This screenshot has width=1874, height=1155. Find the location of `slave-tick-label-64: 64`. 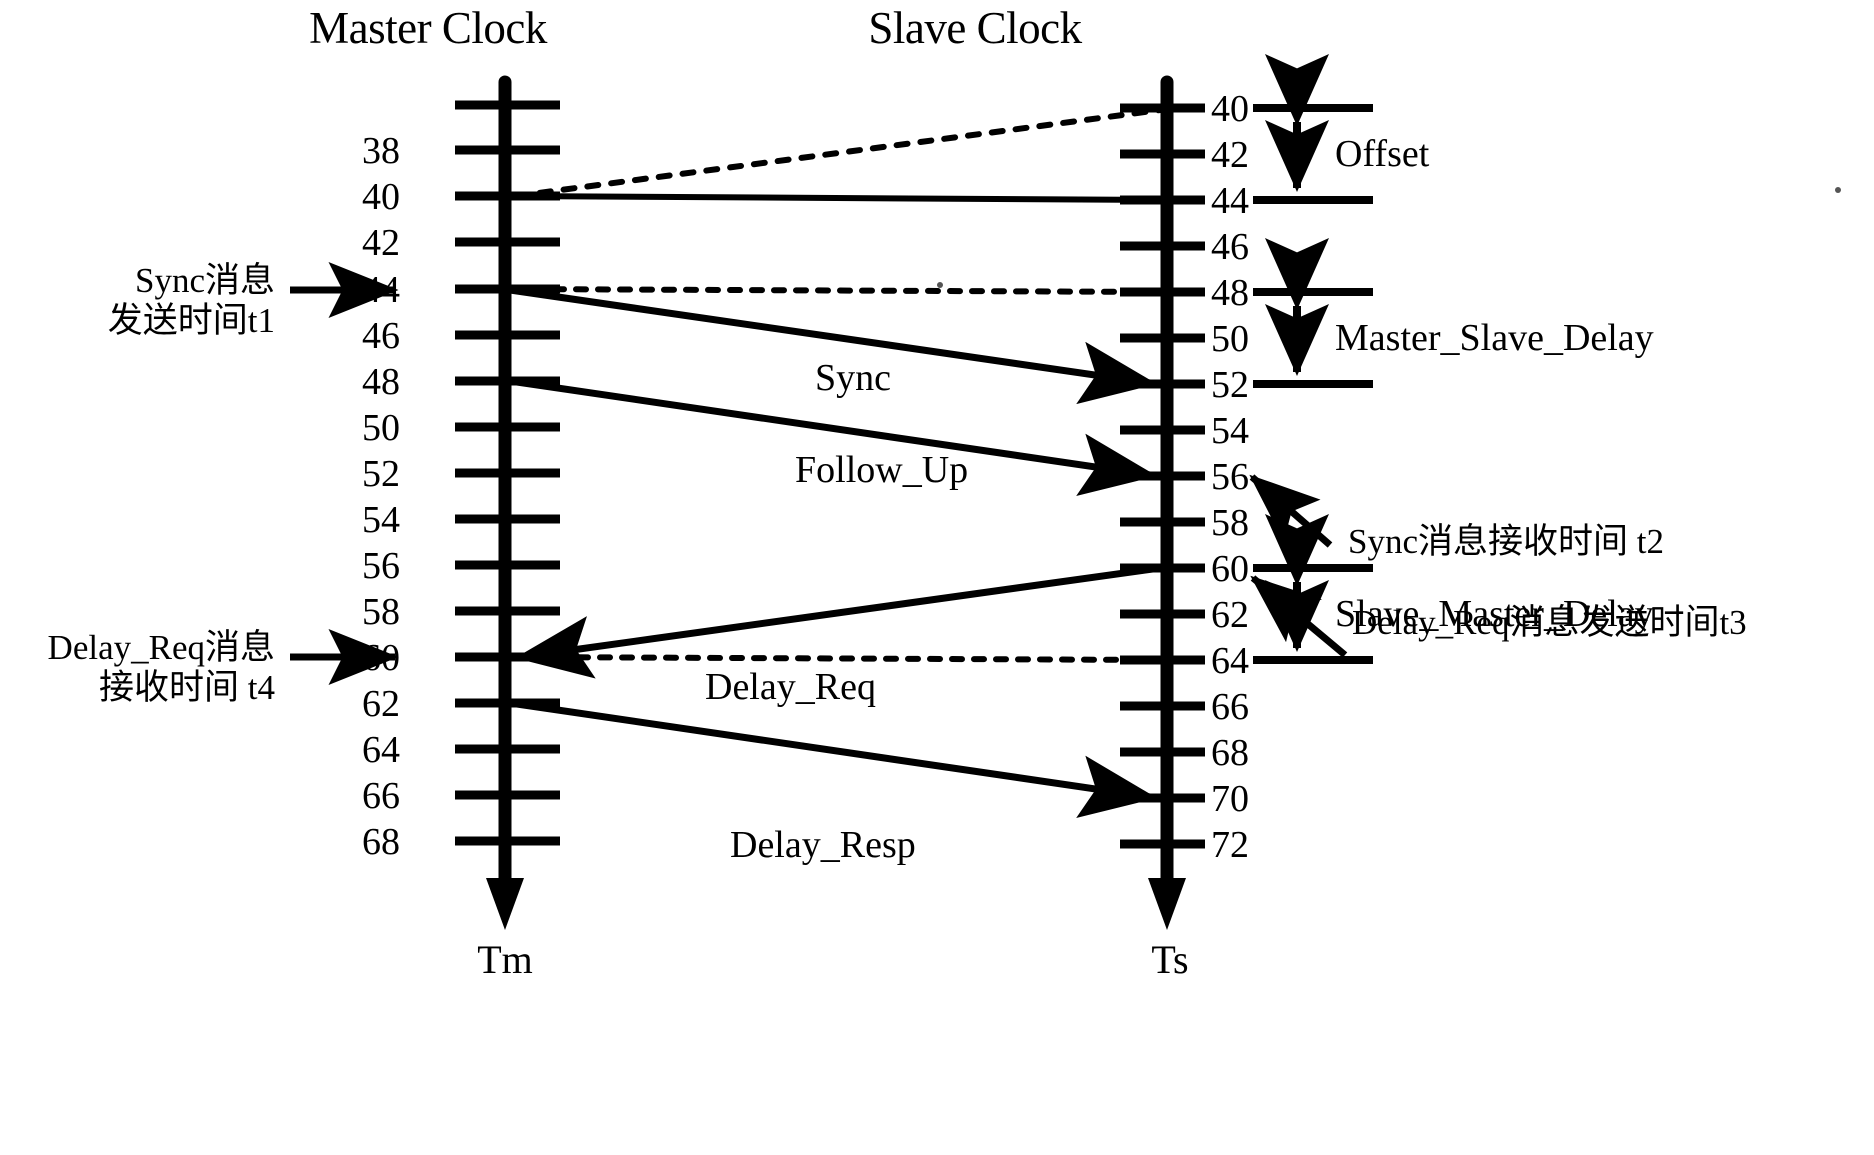

slave-tick-label-64: 64 is located at coordinates (1230, 661).